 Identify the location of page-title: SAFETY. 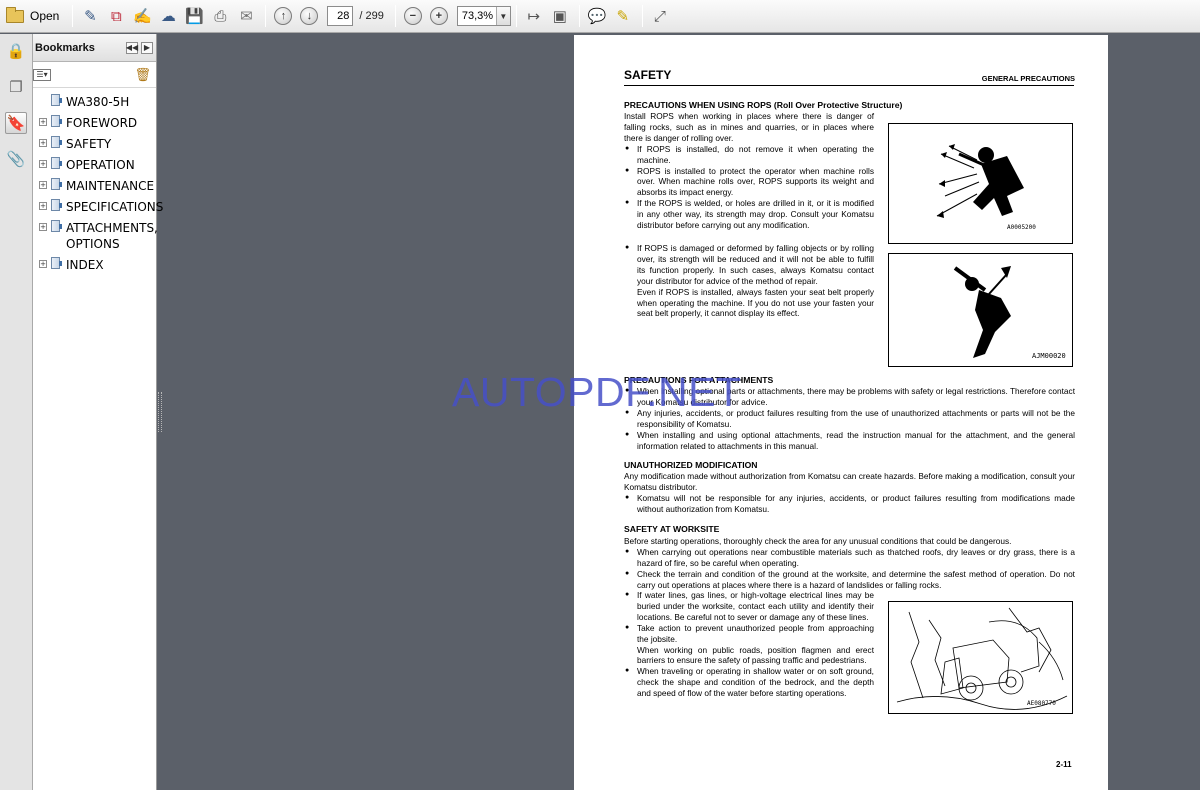
(648, 75).